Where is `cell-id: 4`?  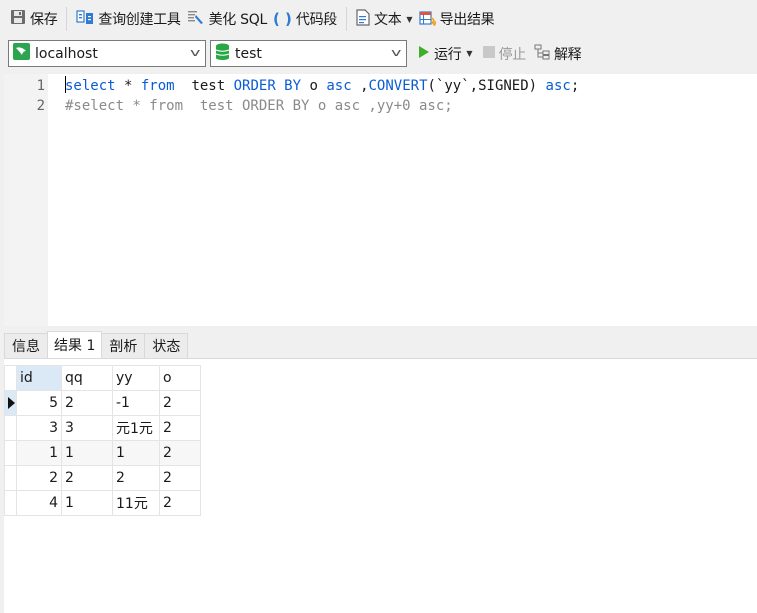
cell-id: 4 is located at coordinates (39, 503).